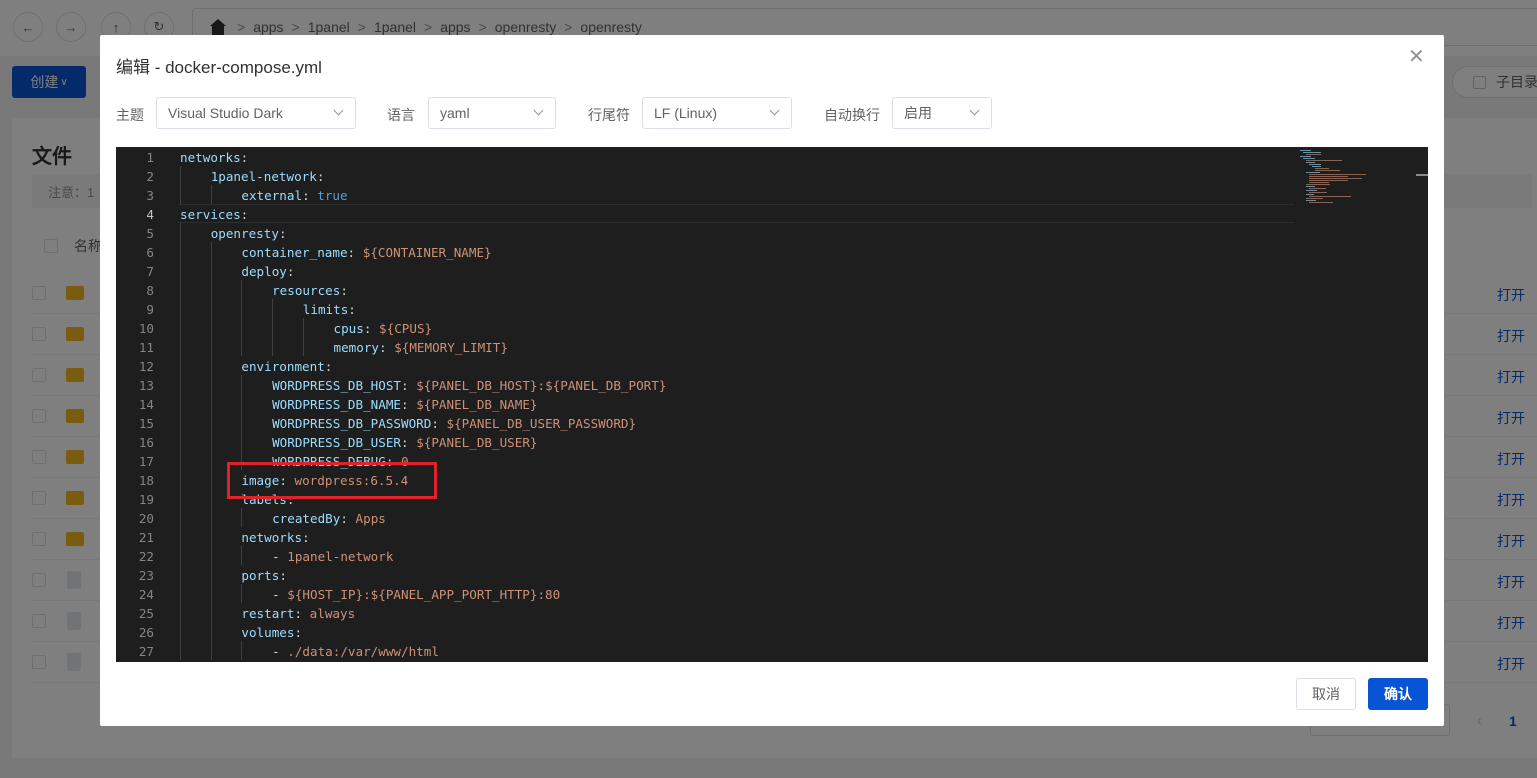 Image resolution: width=1537 pixels, height=778 pixels. I want to click on yaml-key: services, so click(210, 214).